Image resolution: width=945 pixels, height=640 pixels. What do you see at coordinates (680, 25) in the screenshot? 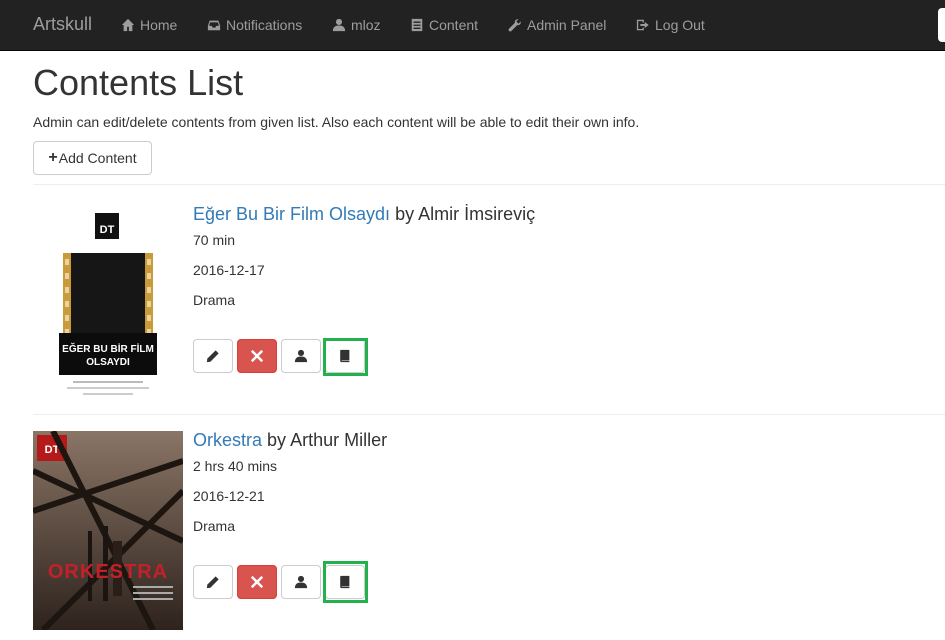
I see `nav-logout-label: Log Out` at bounding box center [680, 25].